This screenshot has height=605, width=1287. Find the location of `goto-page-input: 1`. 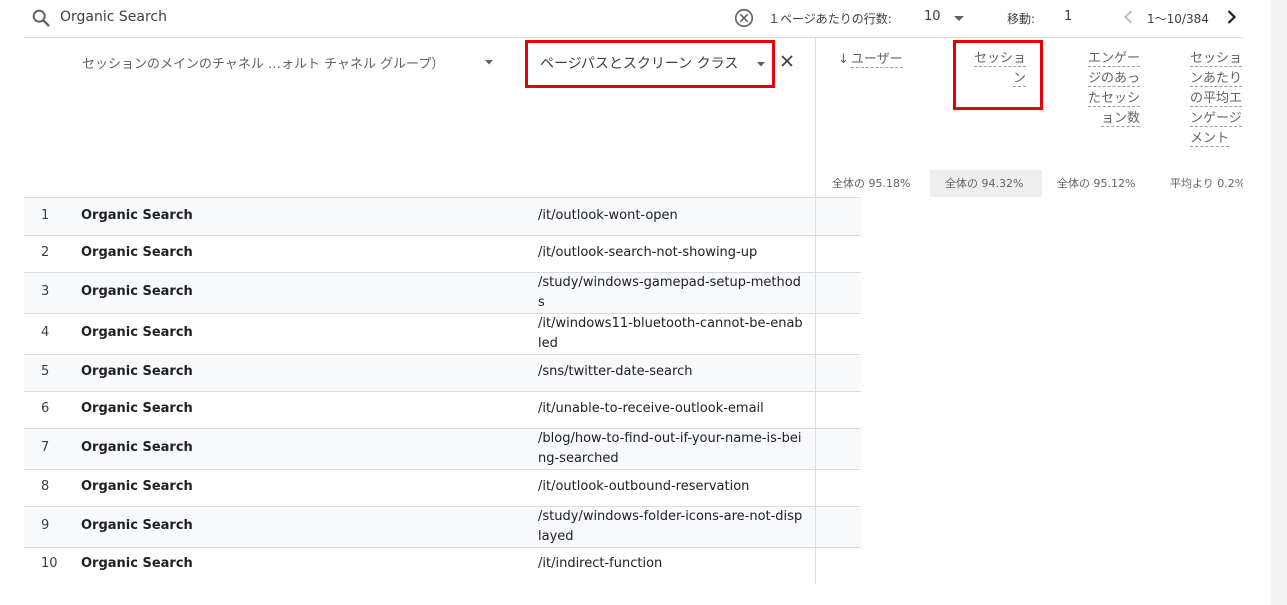

goto-page-input: 1 is located at coordinates (1084, 16).